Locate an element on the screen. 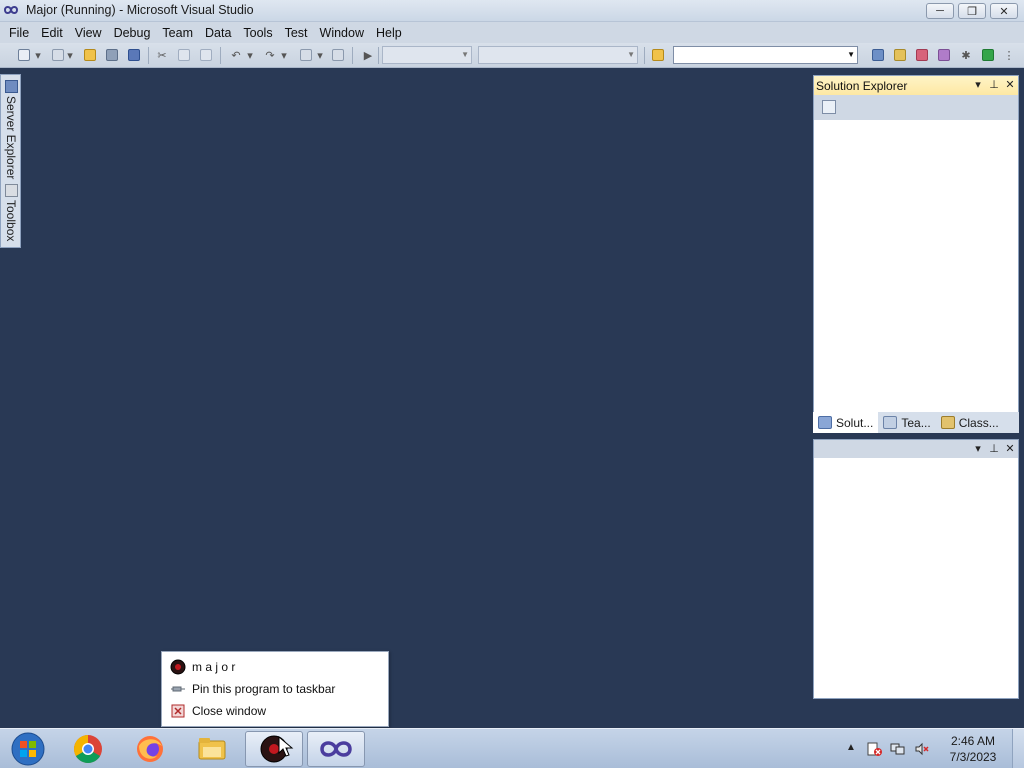  start-page-icon is located at coordinates (988, 55).